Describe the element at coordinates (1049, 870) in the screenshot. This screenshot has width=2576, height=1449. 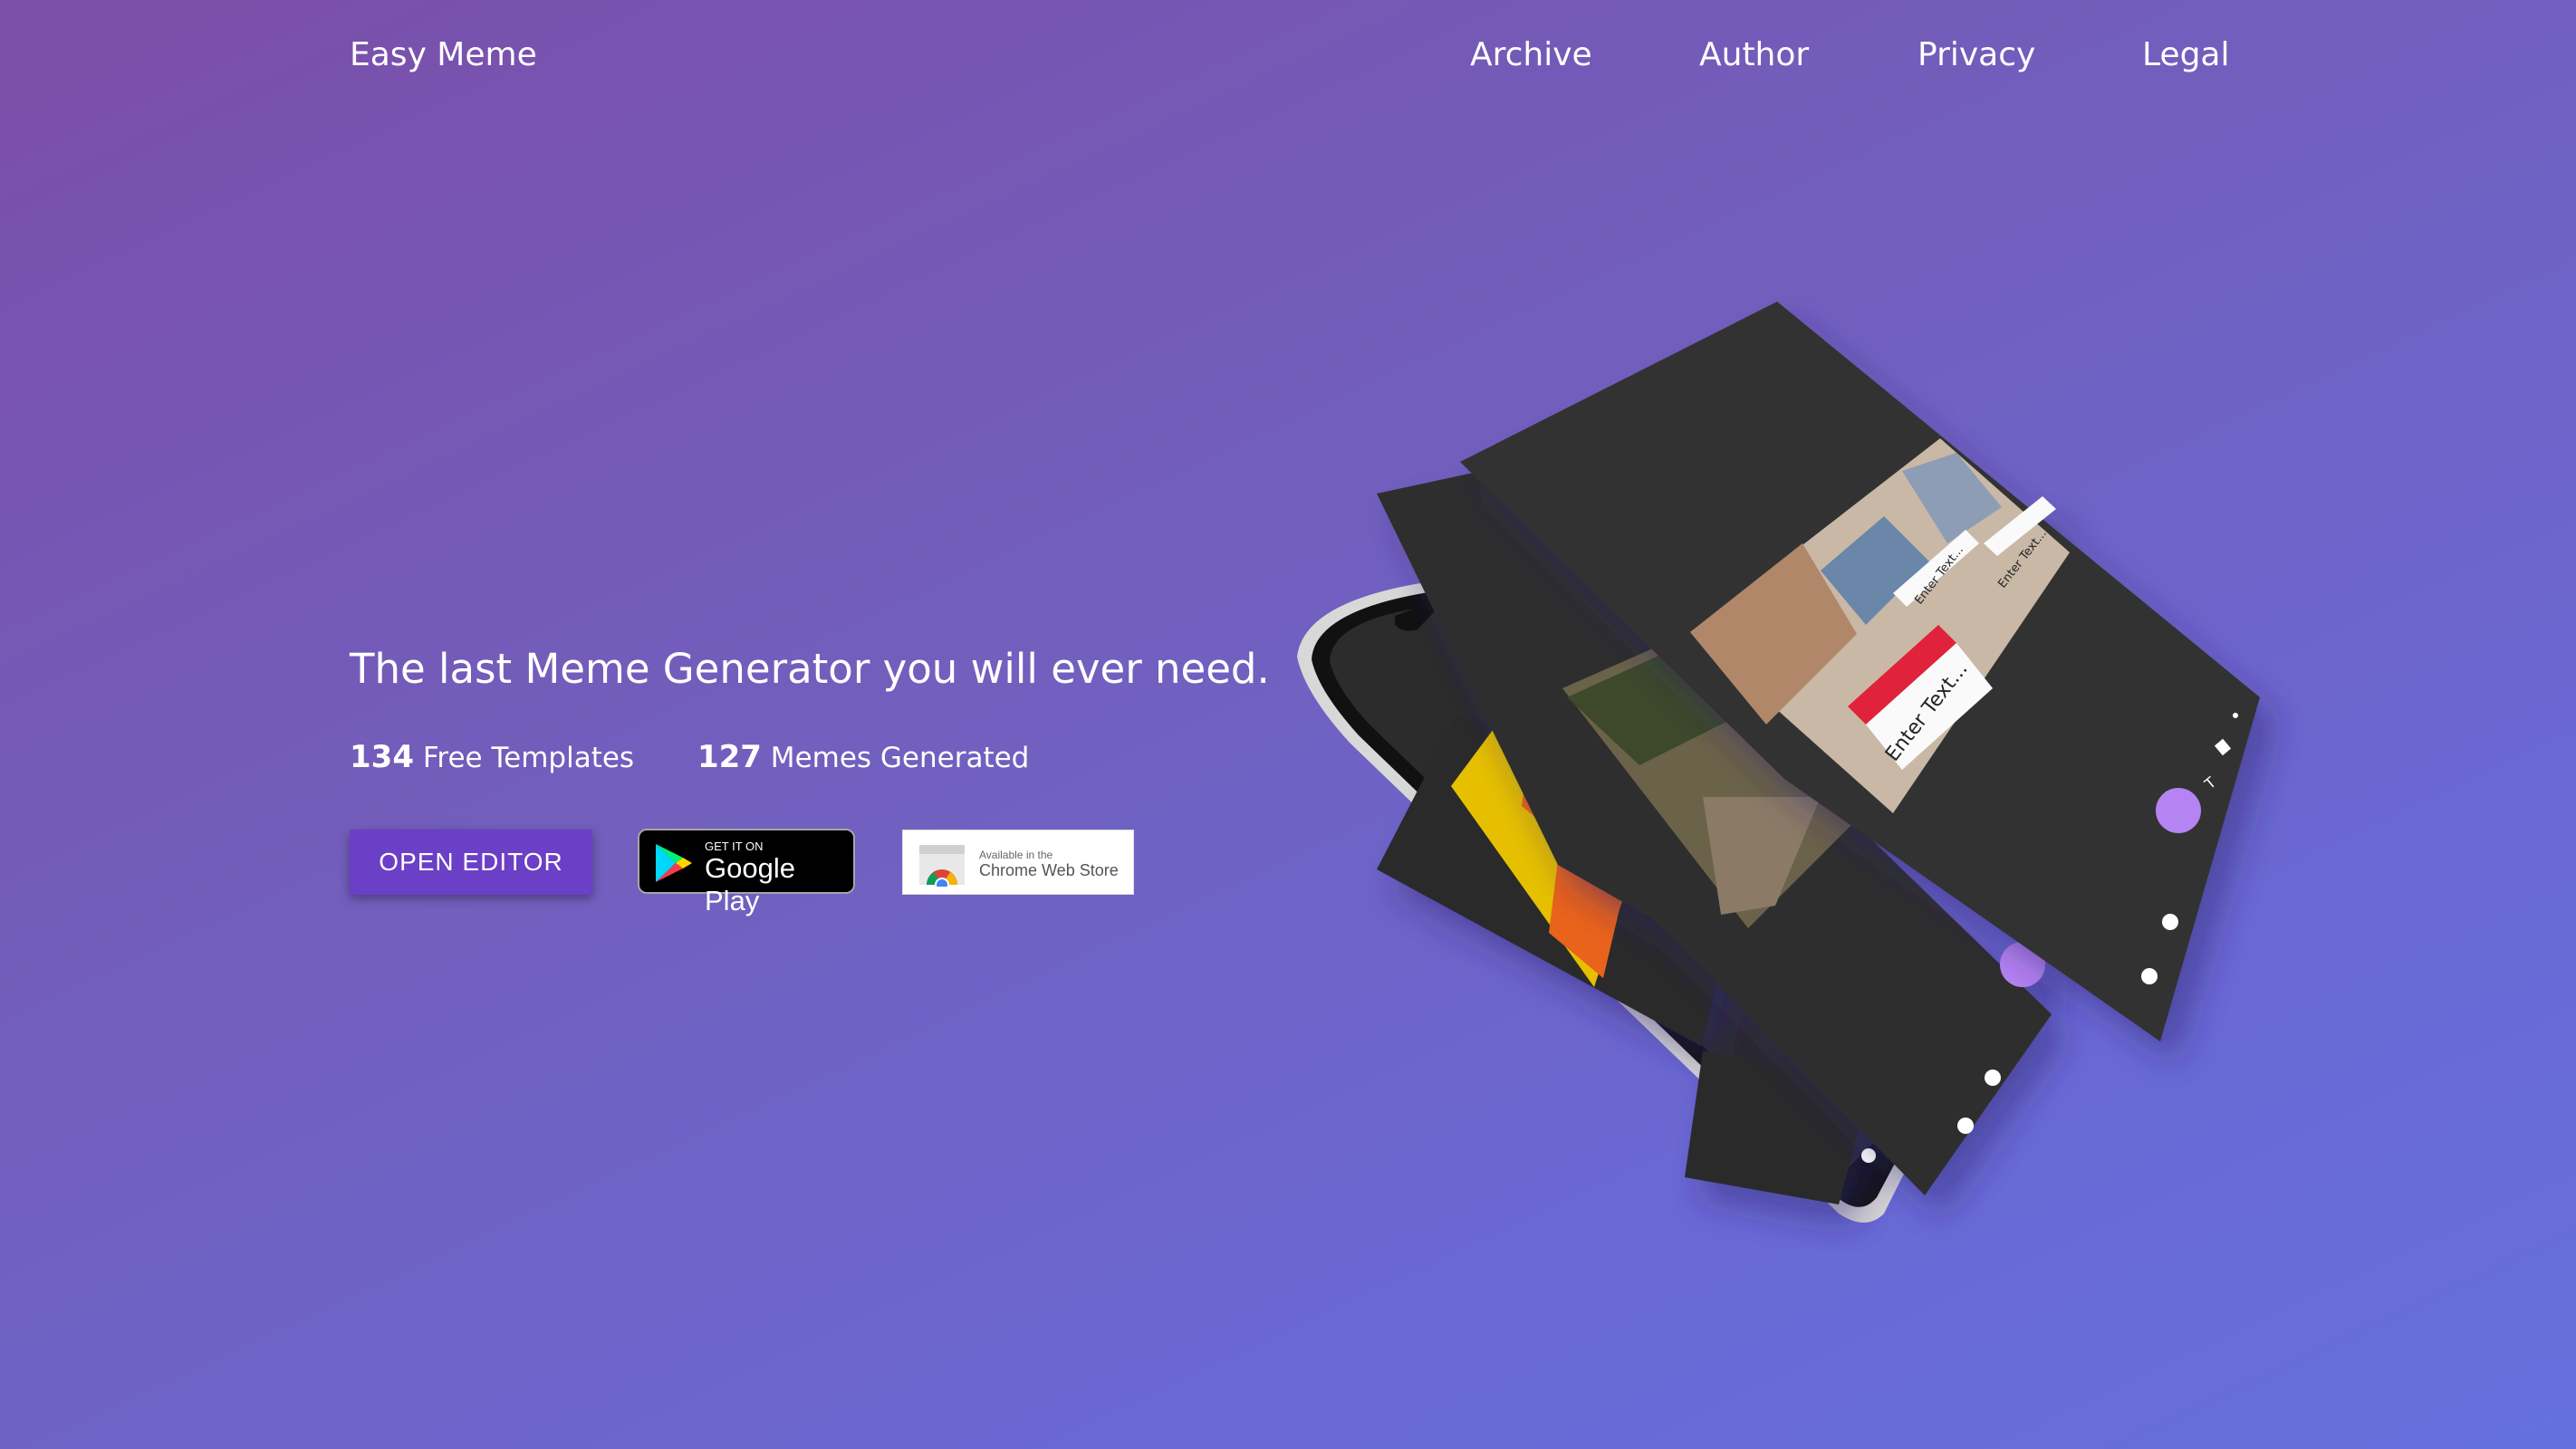
I see `chrome-store-big-text: Chrome Web Store` at that location.